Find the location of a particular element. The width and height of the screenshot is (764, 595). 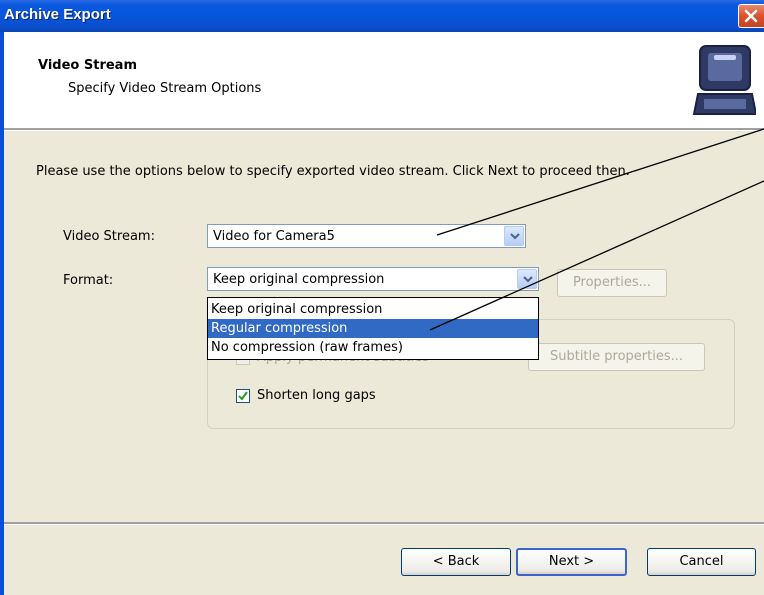

footer-divider is located at coordinates (384, 523).